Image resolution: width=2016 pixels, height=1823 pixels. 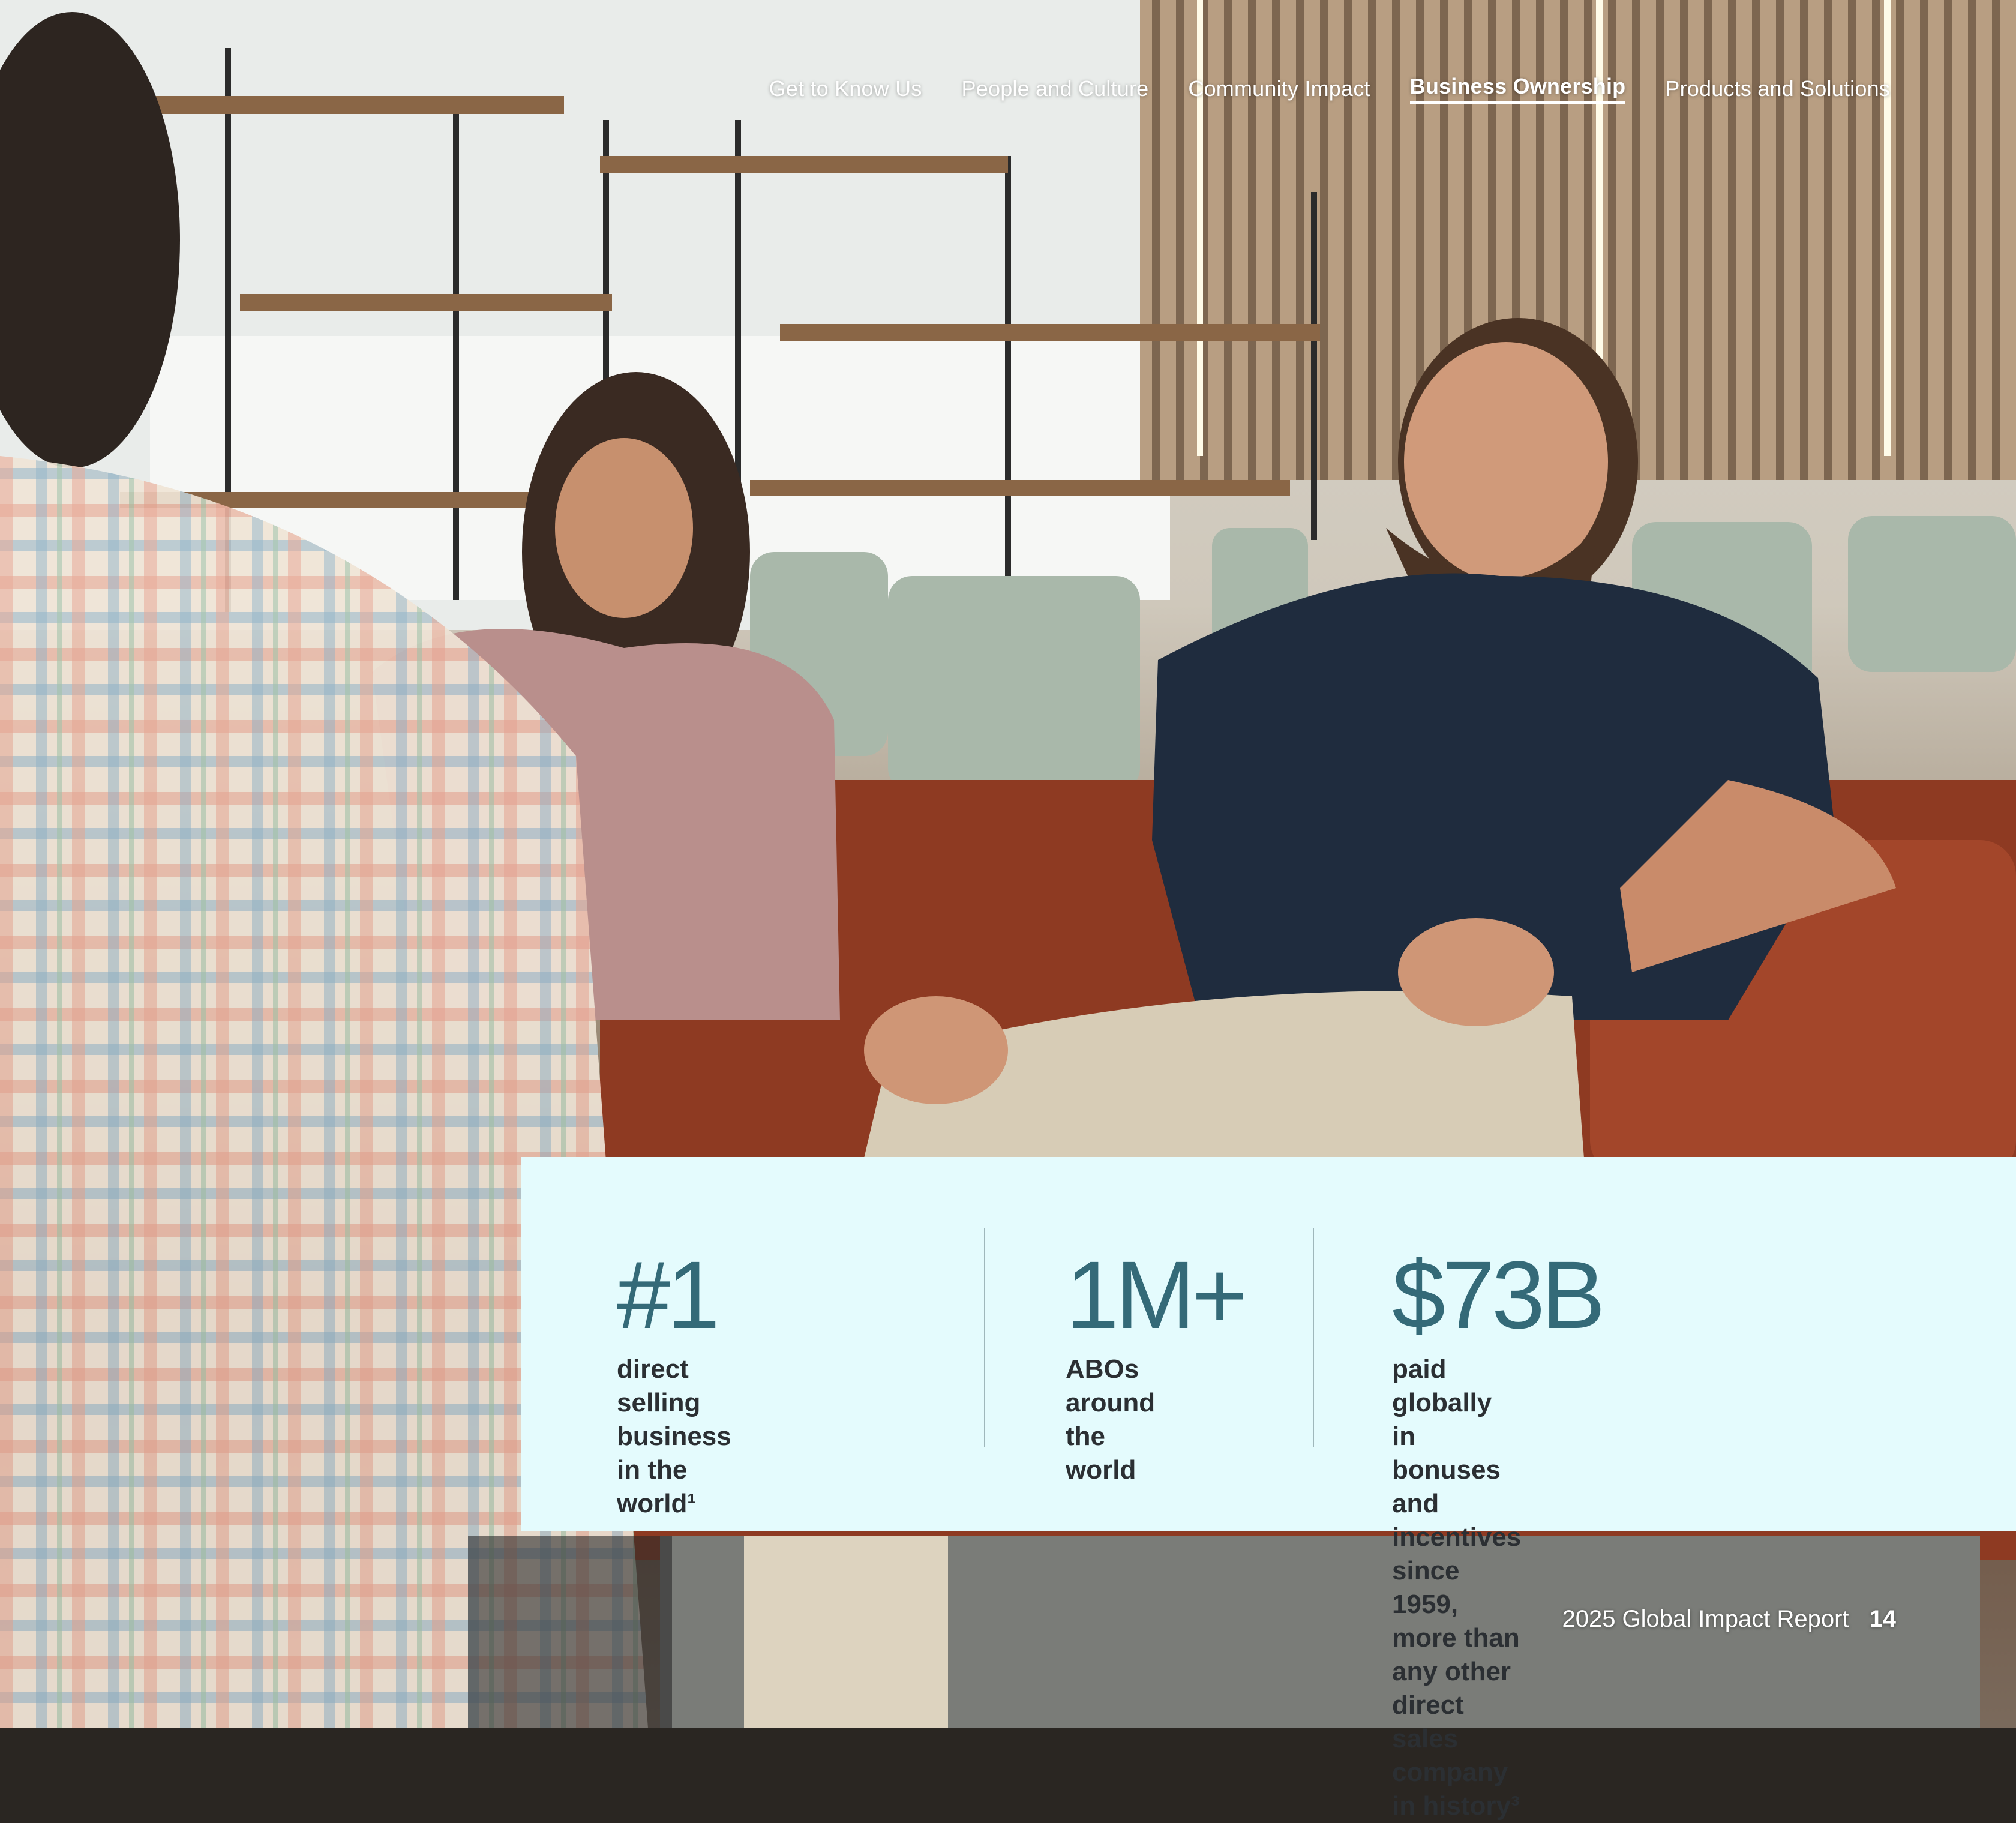 I want to click on nav-community-impact: Community Impact, so click(x=1279, y=88).